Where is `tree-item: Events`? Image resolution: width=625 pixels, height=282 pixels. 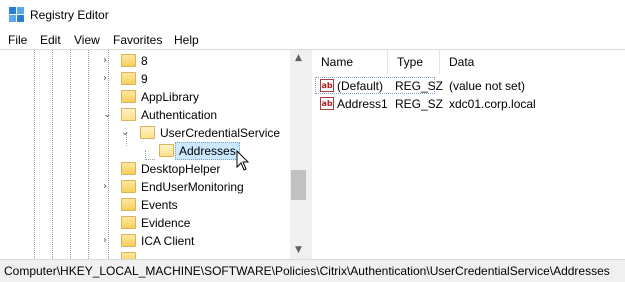
tree-item: Events is located at coordinates (144, 205).